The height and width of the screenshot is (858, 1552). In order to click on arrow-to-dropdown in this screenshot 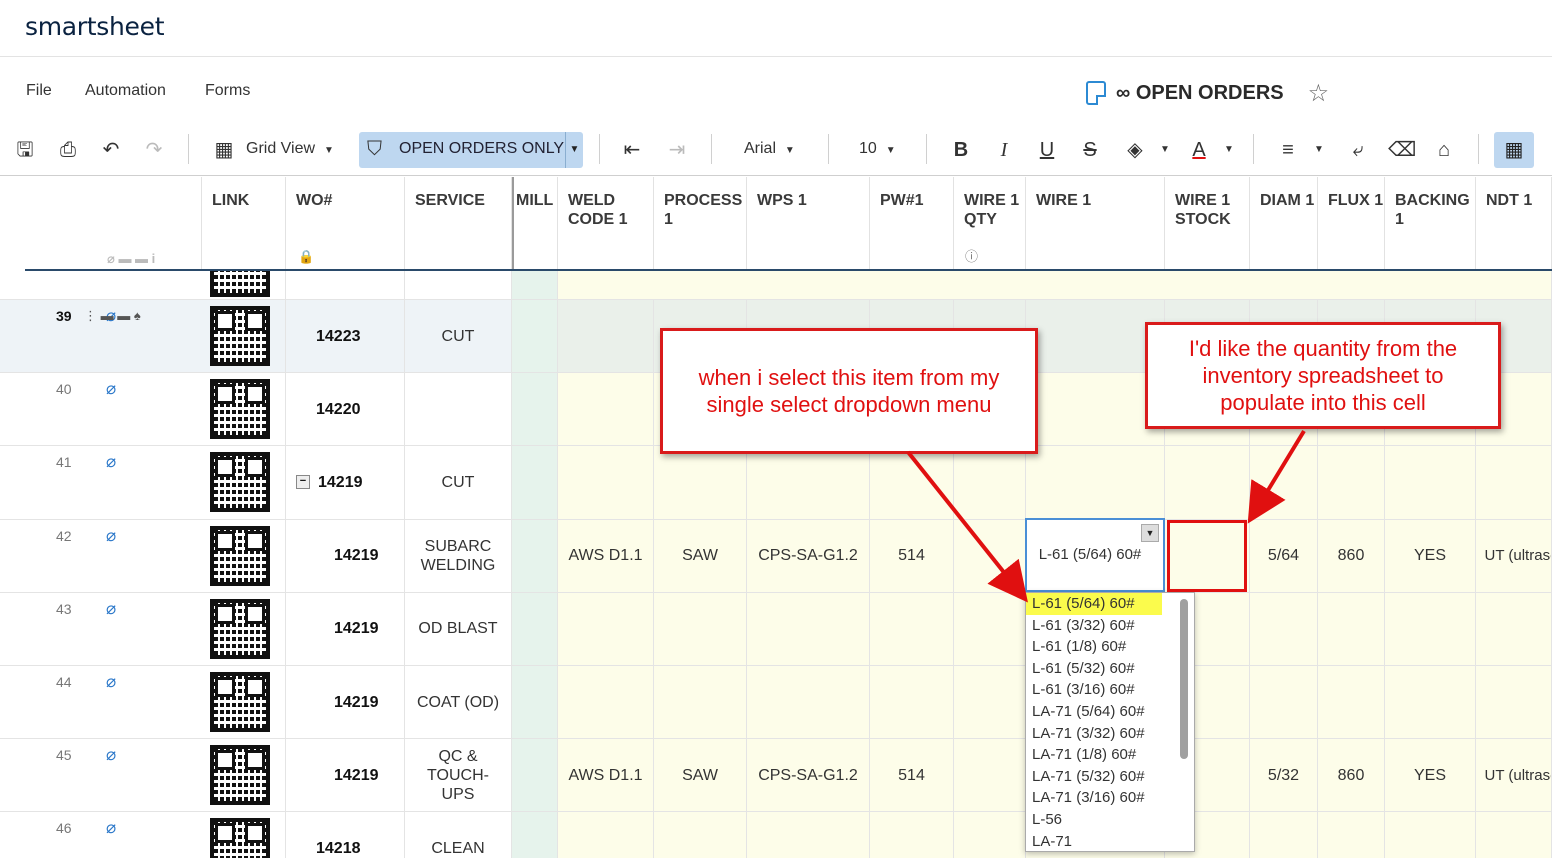, I will do `click(967, 526)`.